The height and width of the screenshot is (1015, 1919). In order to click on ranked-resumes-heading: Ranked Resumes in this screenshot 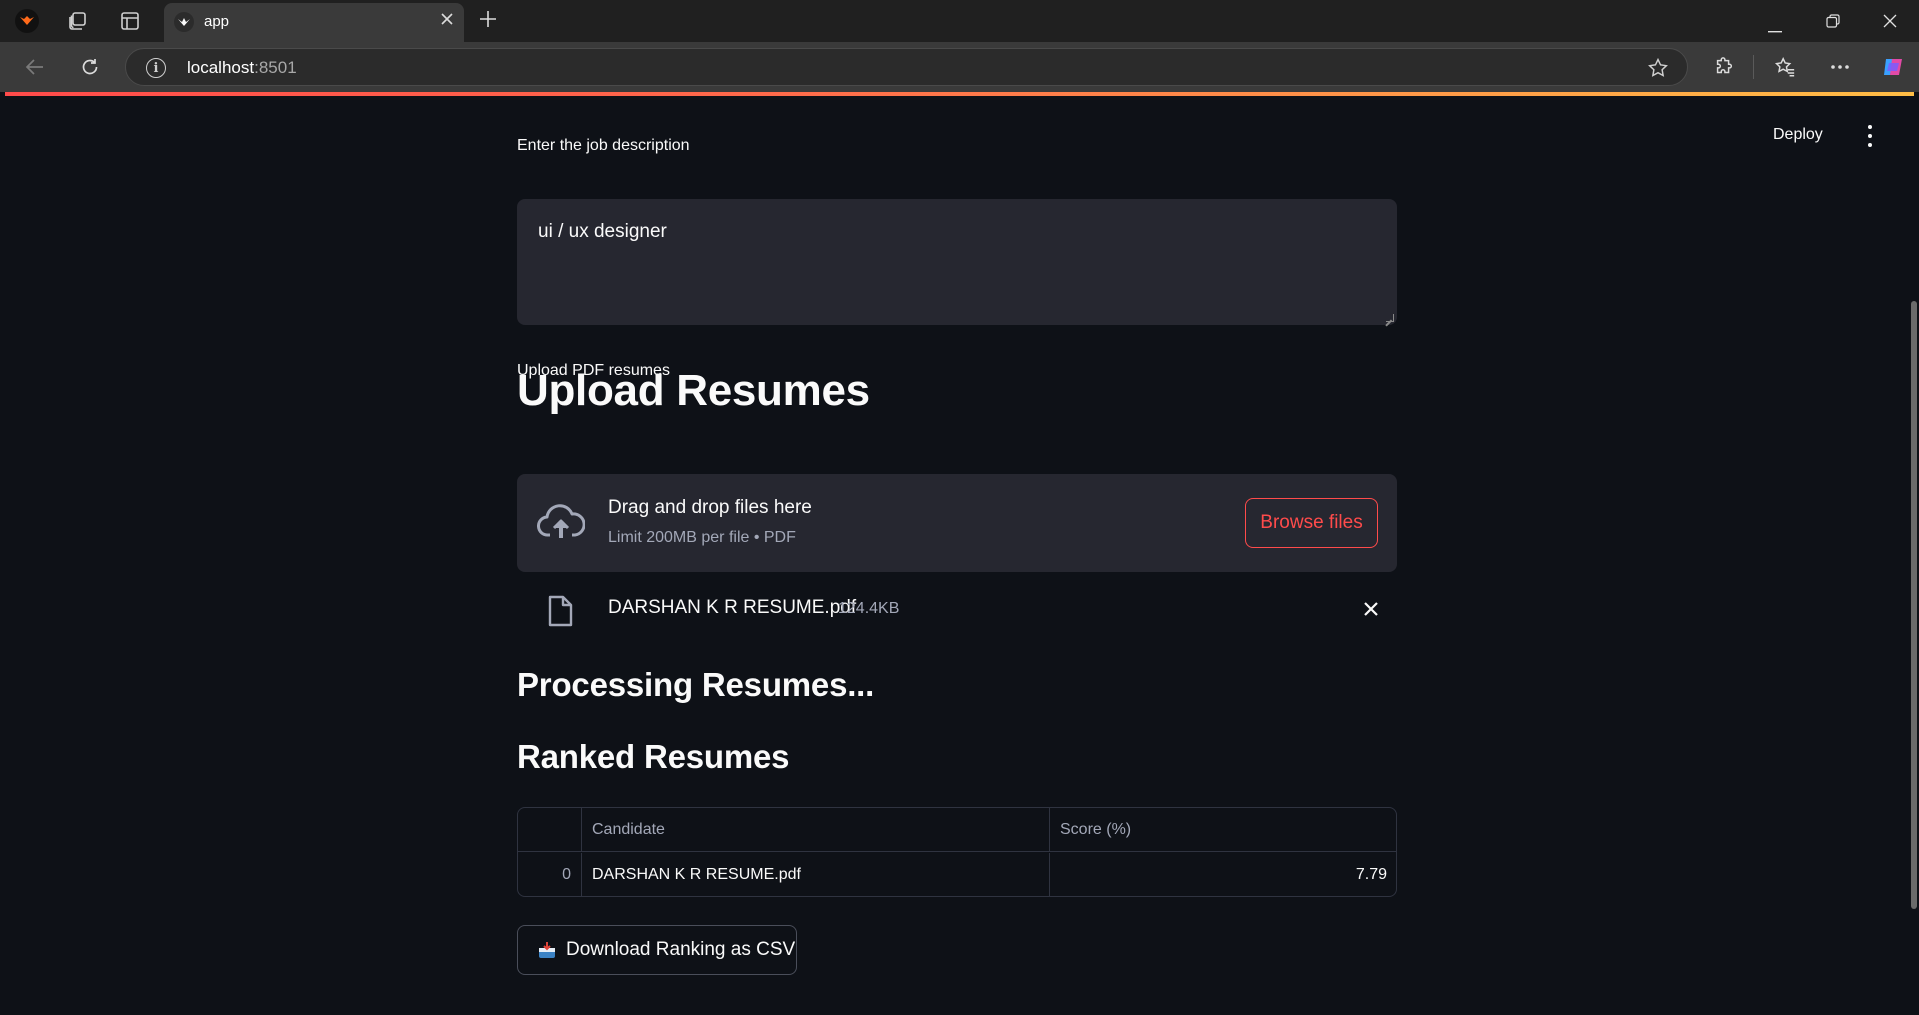, I will do `click(653, 756)`.